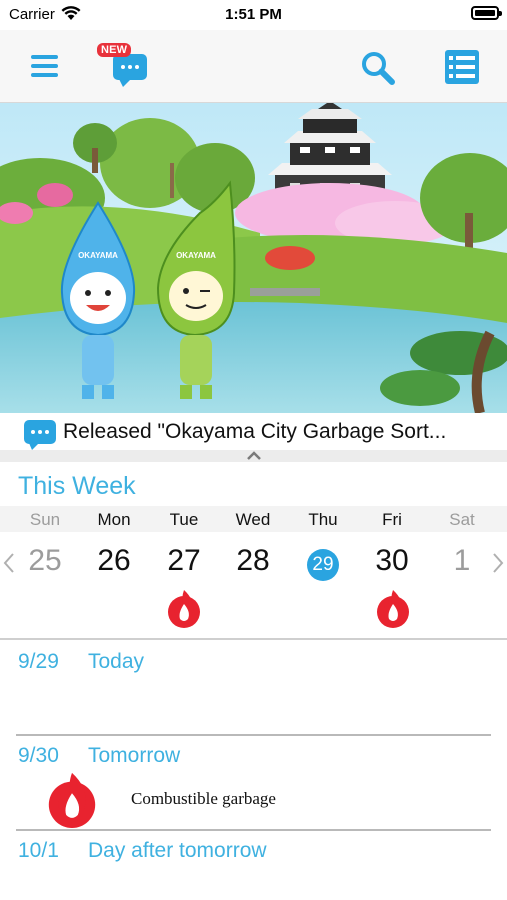 This screenshot has height=900, width=507. I want to click on date-29-today: 29, so click(323, 562).